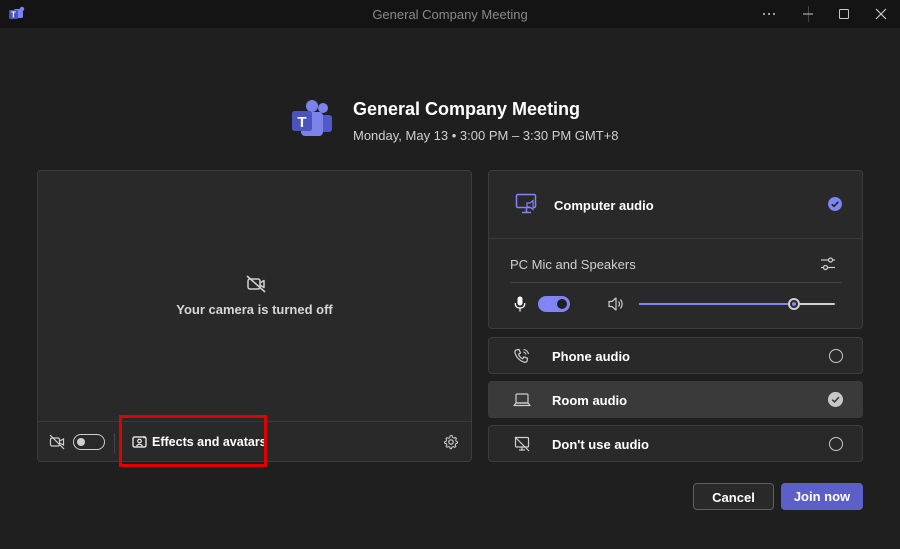 This screenshot has width=900, height=549. What do you see at coordinates (600, 444) in the screenshot?
I see `no-audio-label: Don't use audio` at bounding box center [600, 444].